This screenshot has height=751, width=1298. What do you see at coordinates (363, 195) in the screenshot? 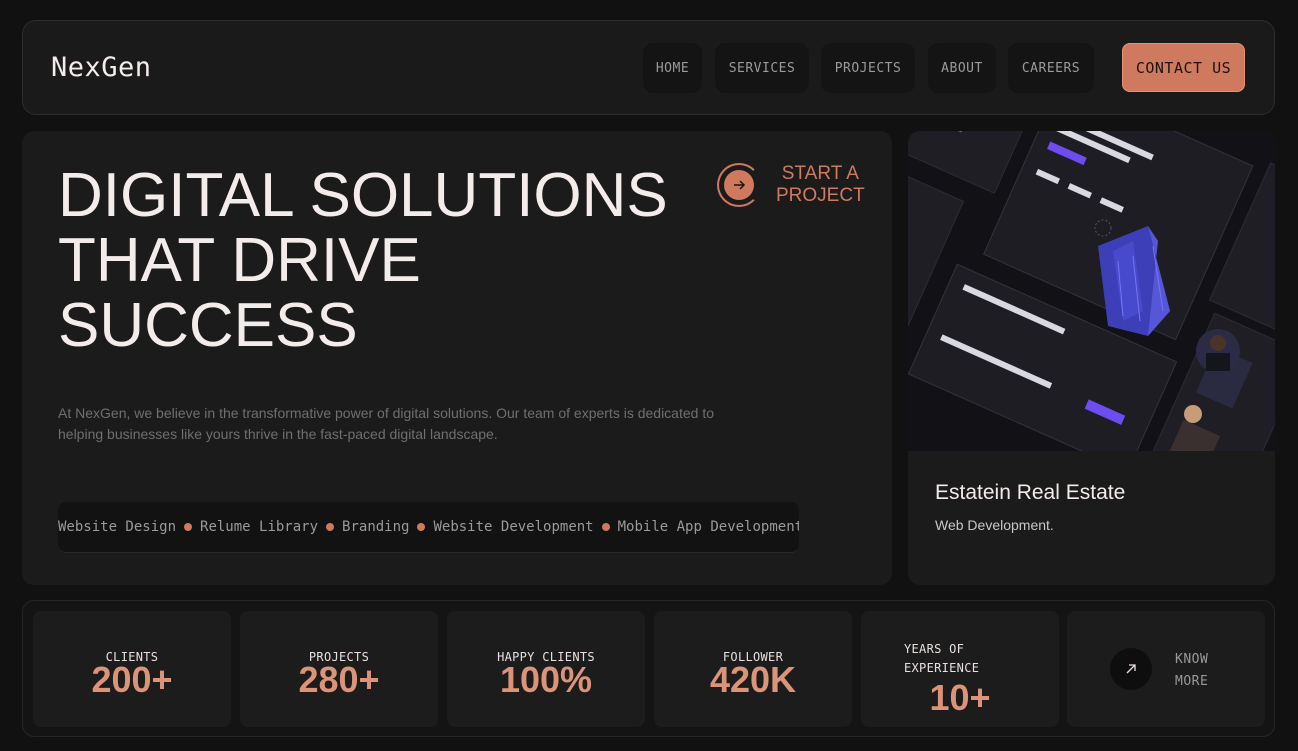
I see `hero-title-line: DIGITAL SOLUTIONS` at bounding box center [363, 195].